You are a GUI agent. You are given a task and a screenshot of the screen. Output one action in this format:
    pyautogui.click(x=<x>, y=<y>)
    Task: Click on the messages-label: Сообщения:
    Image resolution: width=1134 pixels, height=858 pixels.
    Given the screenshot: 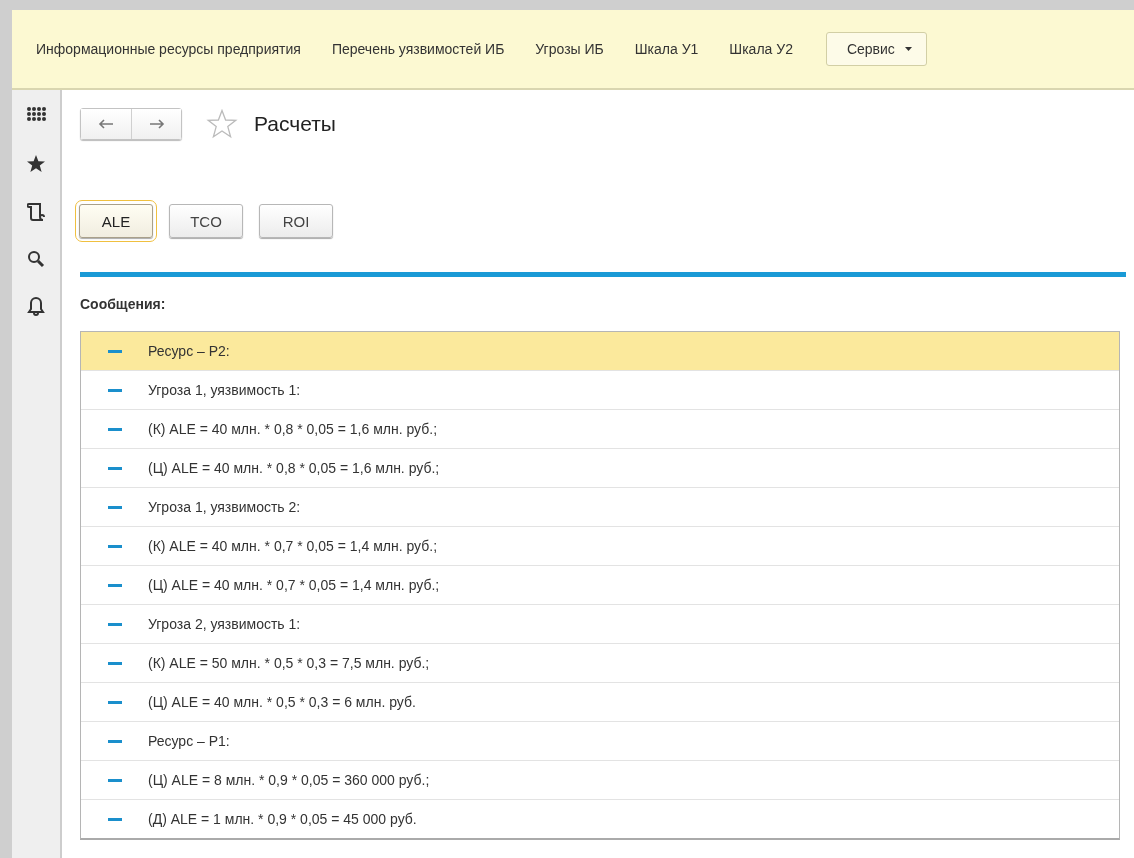 What is the action you would take?
    pyautogui.click(x=123, y=304)
    